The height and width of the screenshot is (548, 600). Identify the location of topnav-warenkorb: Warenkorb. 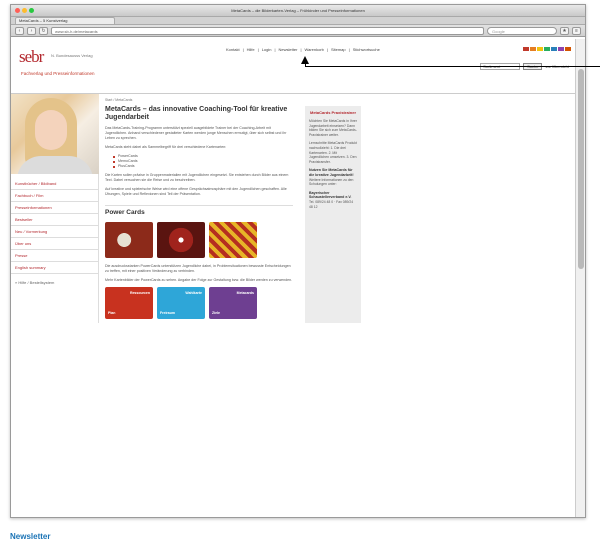
(313, 49).